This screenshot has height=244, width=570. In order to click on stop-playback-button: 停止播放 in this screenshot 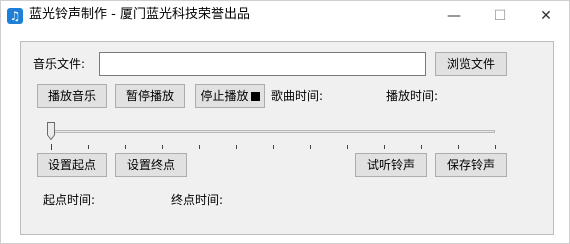, I will do `click(230, 96)`.